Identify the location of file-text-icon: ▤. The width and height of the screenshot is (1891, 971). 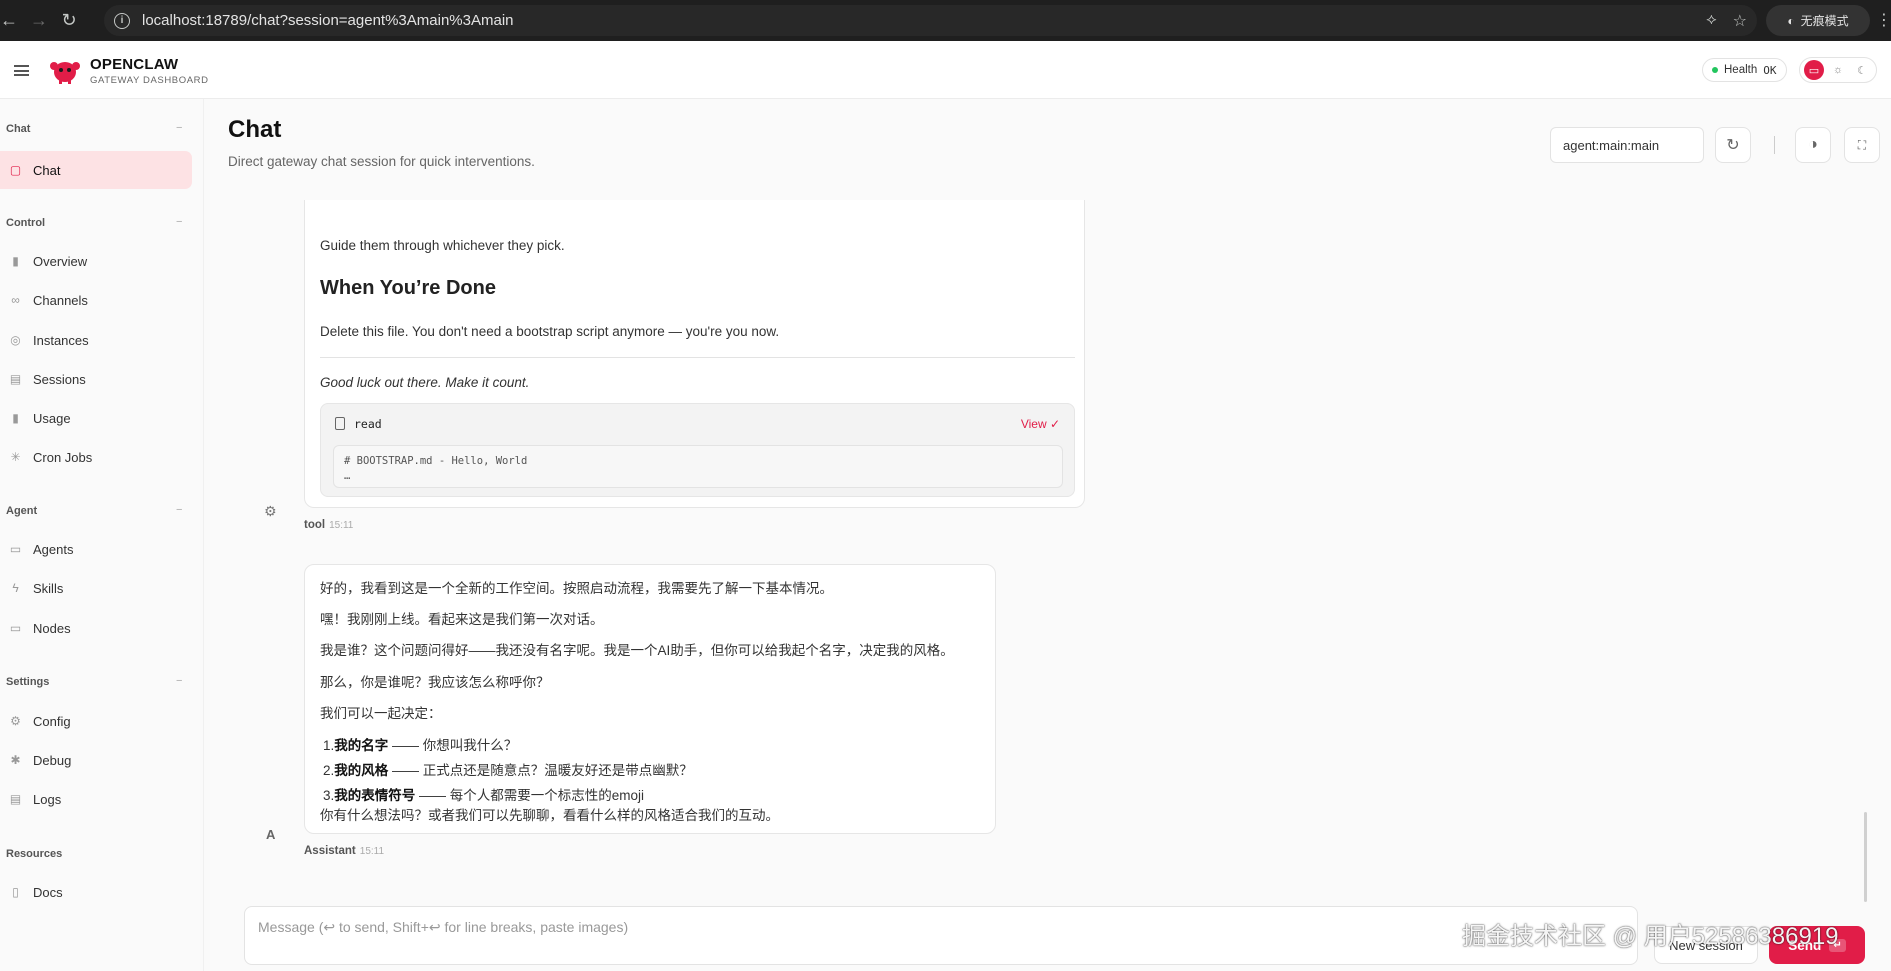
(15, 799).